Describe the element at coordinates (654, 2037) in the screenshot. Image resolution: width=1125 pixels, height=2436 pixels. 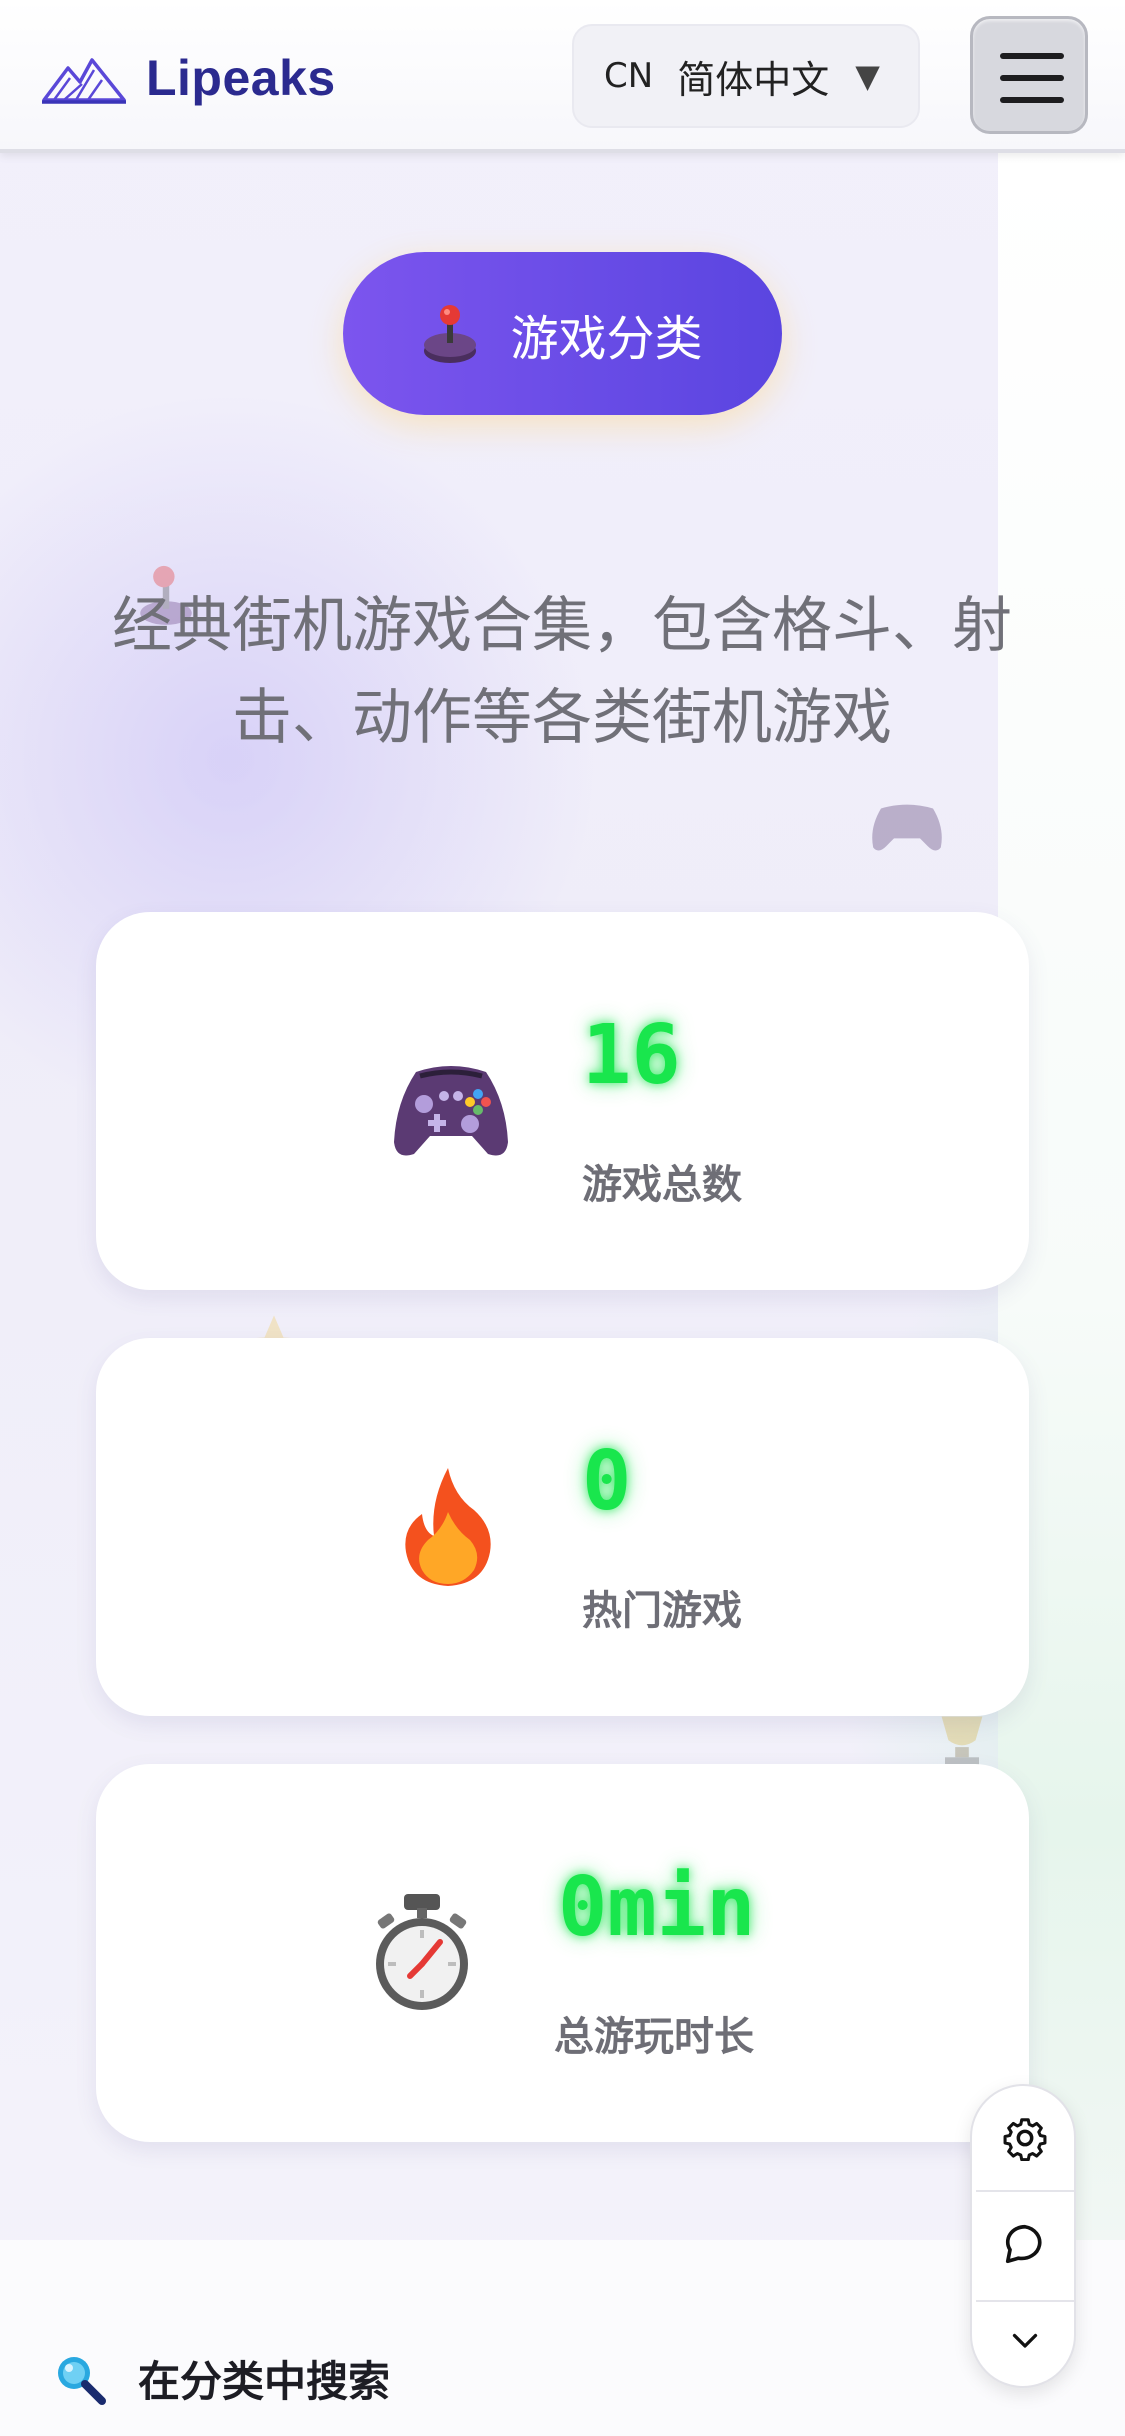
I see `play-time-label: 总游玩时长` at that location.